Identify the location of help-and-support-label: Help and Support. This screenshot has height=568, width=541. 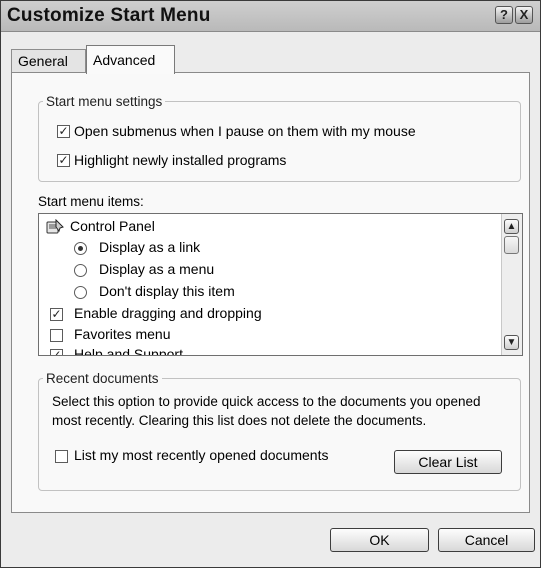
(128, 350).